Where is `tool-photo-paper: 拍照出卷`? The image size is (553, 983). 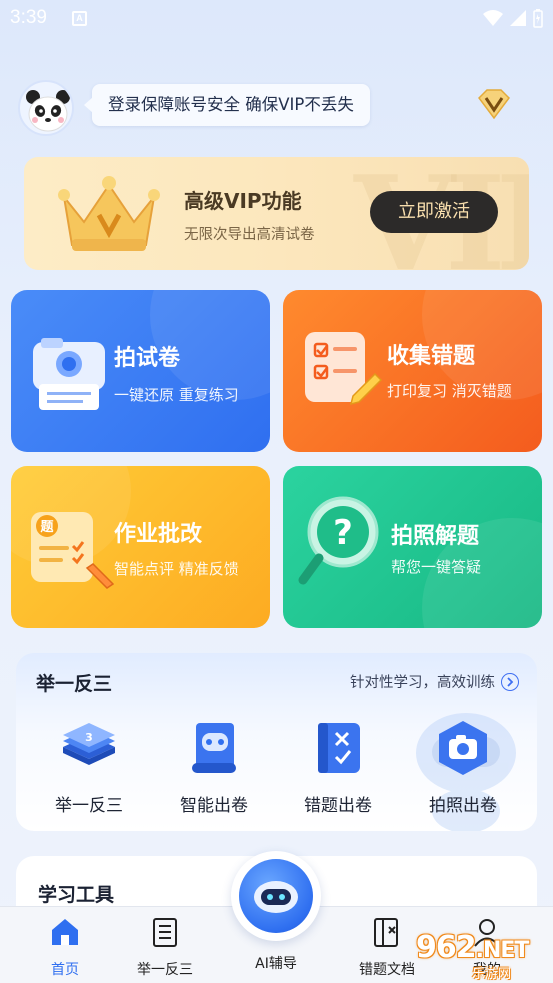
tool-photo-paper: 拍照出卷 is located at coordinates (463, 767).